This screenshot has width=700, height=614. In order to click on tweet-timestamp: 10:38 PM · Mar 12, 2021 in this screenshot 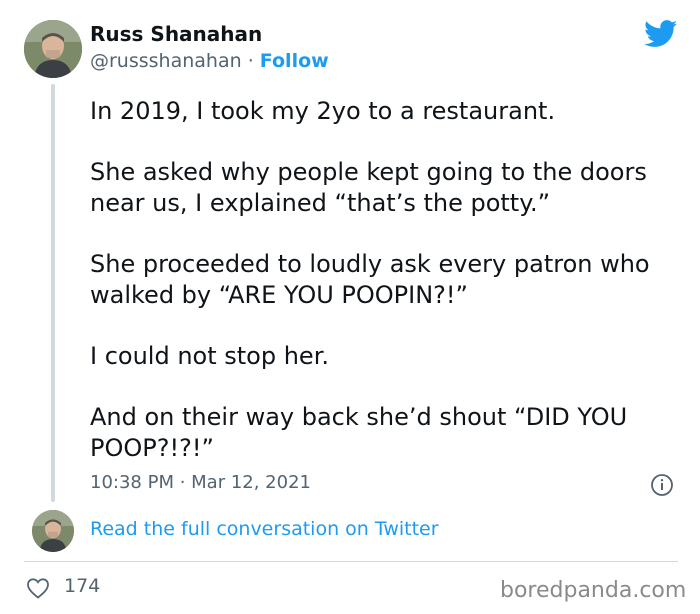, I will do `click(200, 482)`.